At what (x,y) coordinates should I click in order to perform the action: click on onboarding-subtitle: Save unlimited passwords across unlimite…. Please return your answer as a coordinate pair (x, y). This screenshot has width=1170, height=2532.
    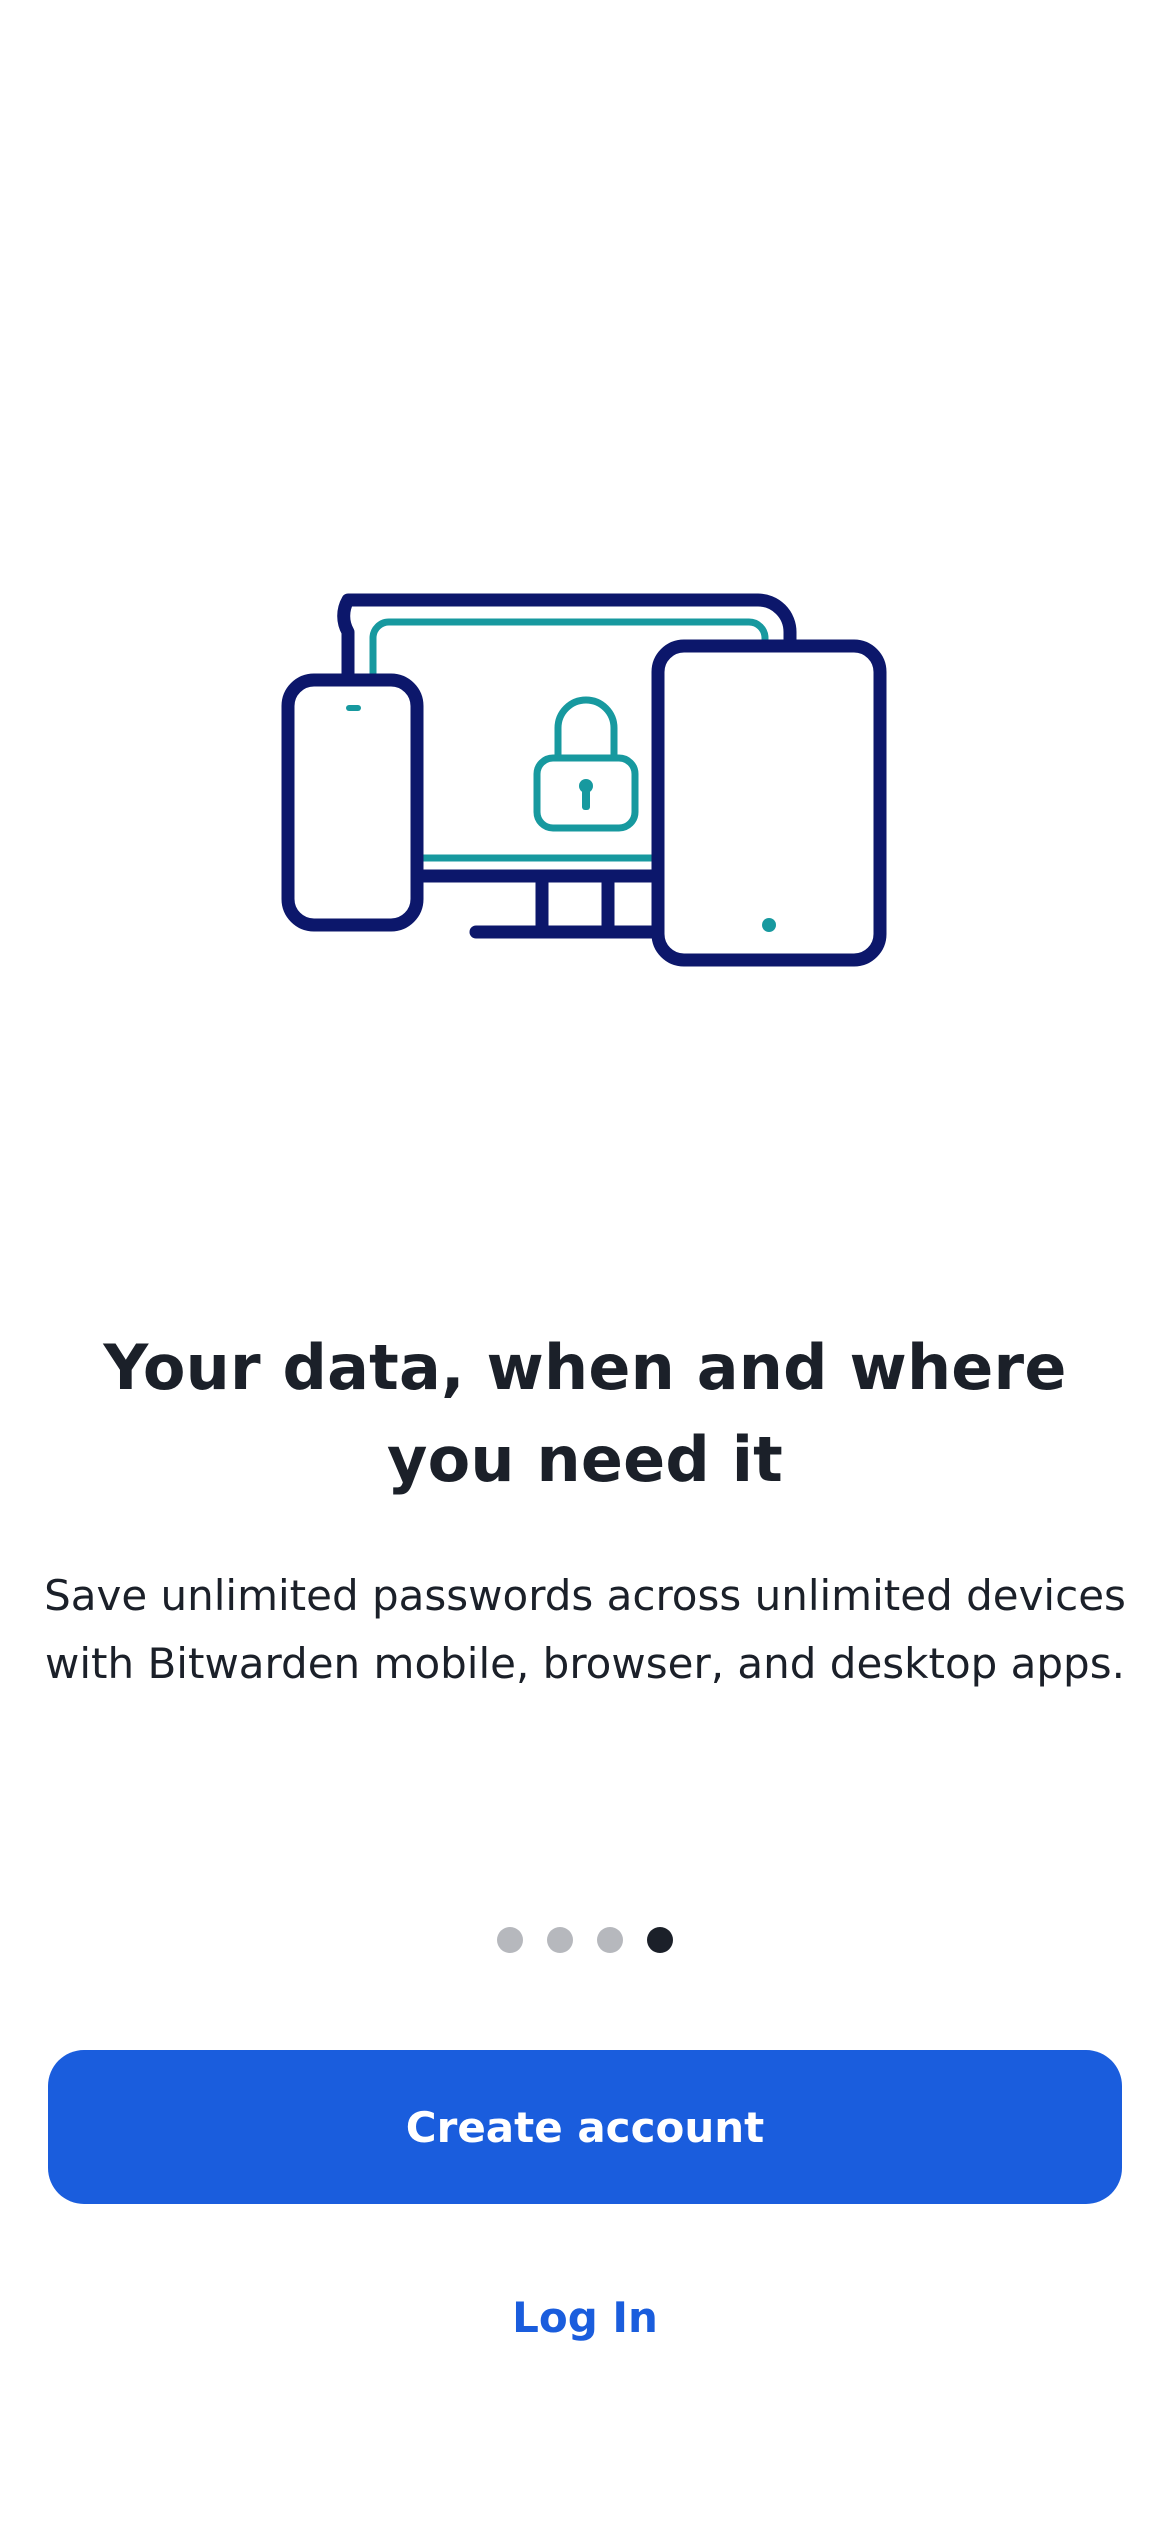
    Looking at the image, I should click on (585, 1629).